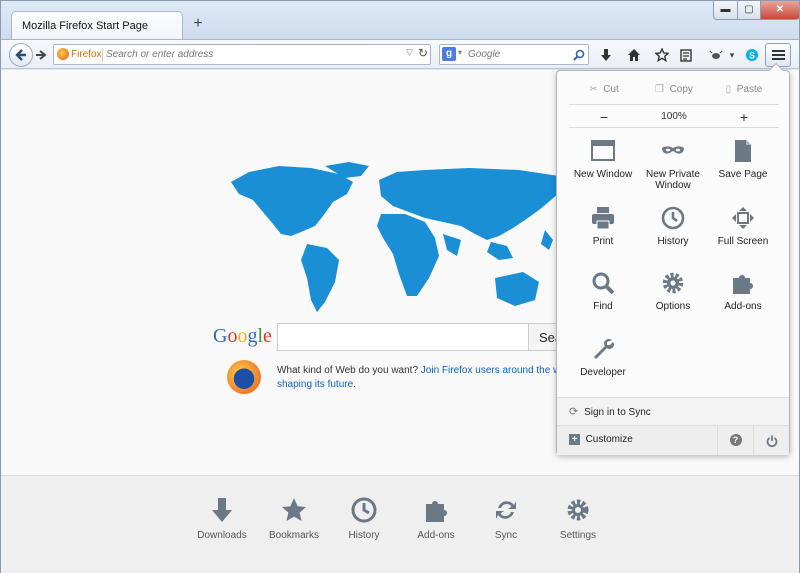 The image size is (800, 573). I want to click on search-bar: g ▾, so click(514, 54).